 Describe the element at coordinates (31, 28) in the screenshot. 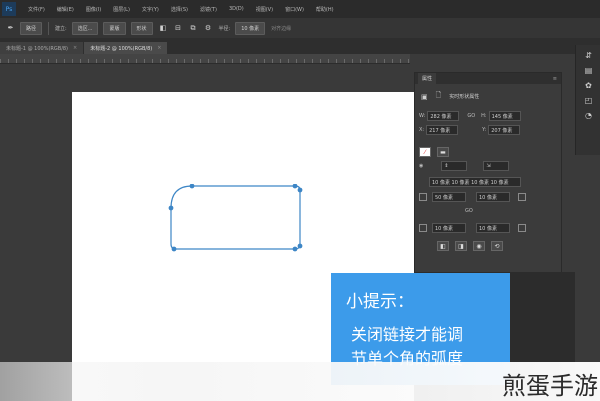

I see `path-mode-select: 路径` at that location.